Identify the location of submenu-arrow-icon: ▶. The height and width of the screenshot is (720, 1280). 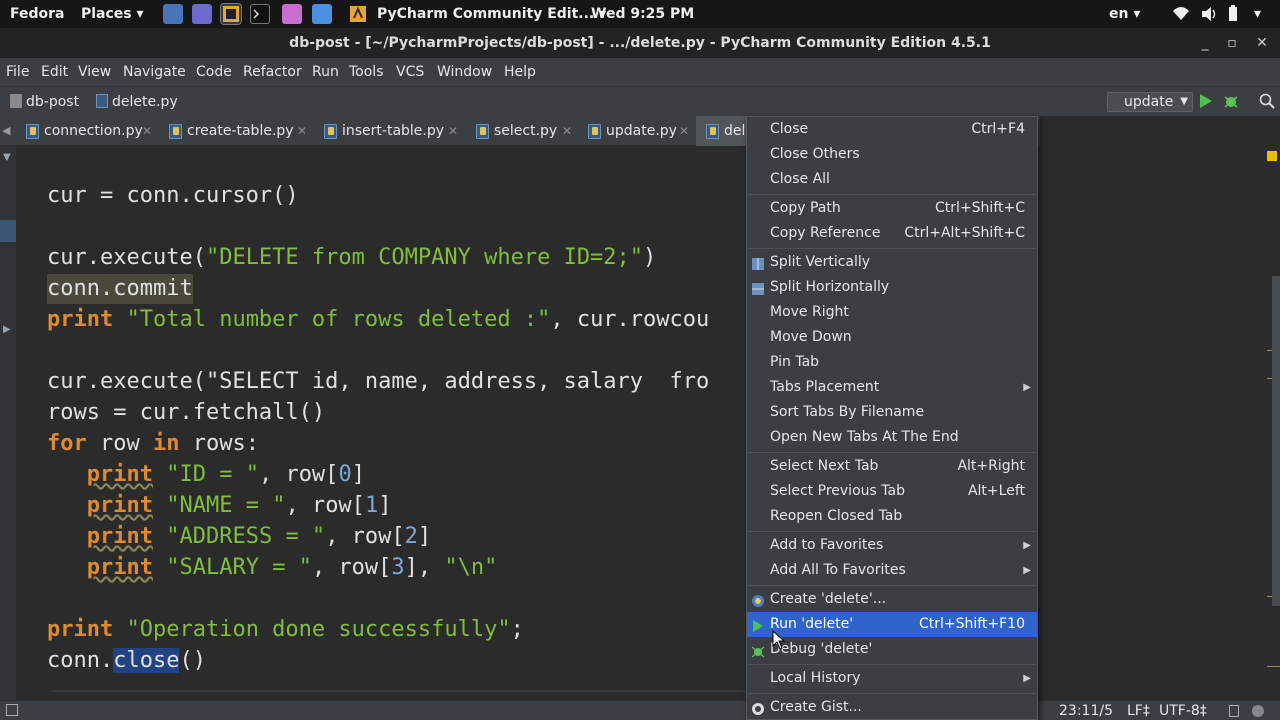
(1027, 570).